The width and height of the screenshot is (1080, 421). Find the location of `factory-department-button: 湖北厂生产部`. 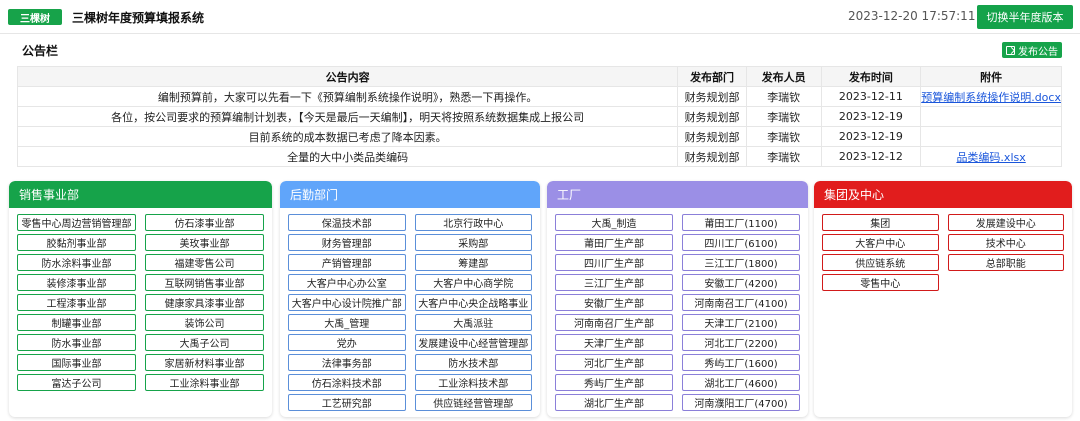

factory-department-button: 湖北厂生产部 is located at coordinates (614, 402).